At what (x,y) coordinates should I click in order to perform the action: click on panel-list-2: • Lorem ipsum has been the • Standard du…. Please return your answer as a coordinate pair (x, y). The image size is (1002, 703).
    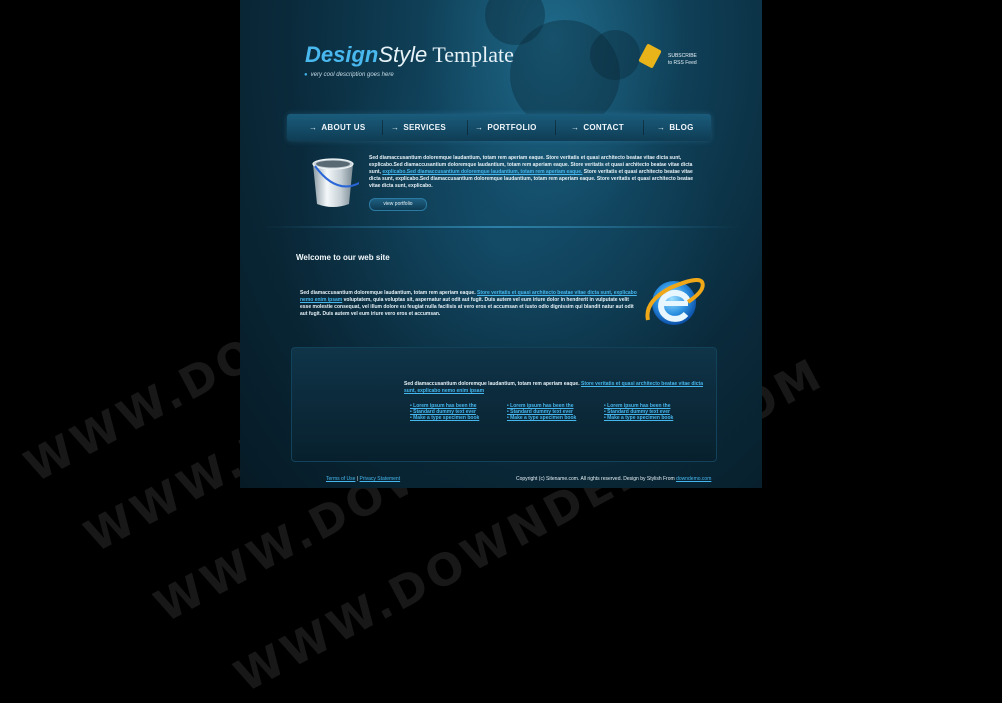
    Looking at the image, I should click on (541, 412).